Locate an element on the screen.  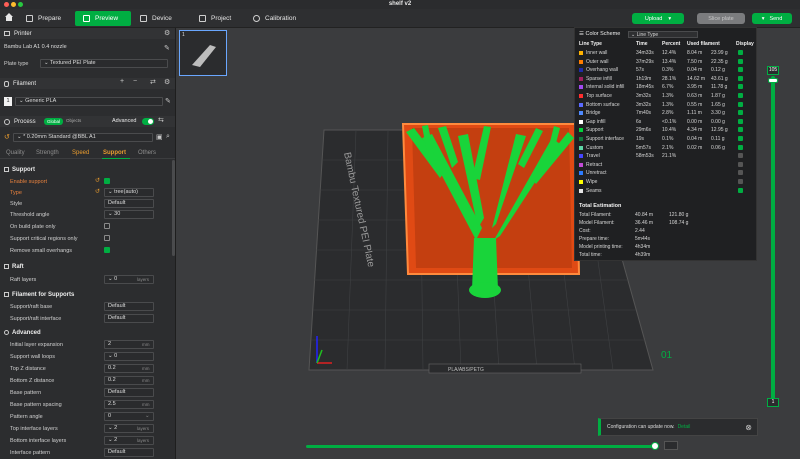
plate-thumbnail-image is located at coordinates (204, 56).